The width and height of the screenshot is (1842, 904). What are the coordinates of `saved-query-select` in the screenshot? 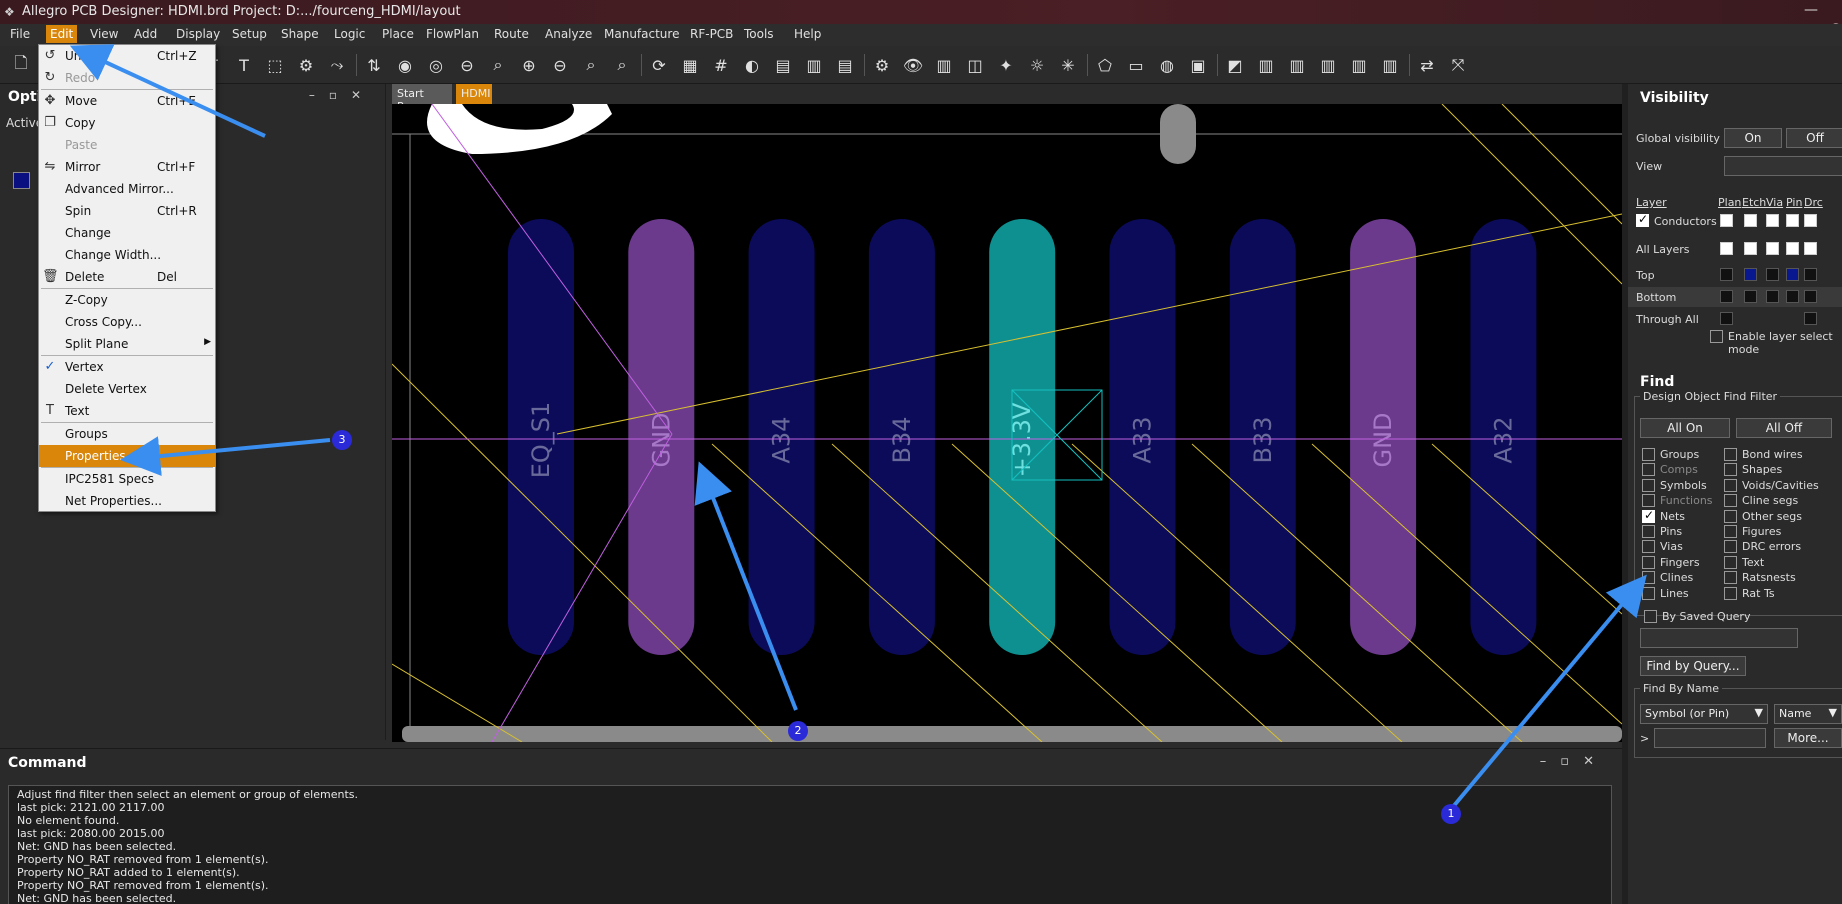 It's located at (1719, 638).